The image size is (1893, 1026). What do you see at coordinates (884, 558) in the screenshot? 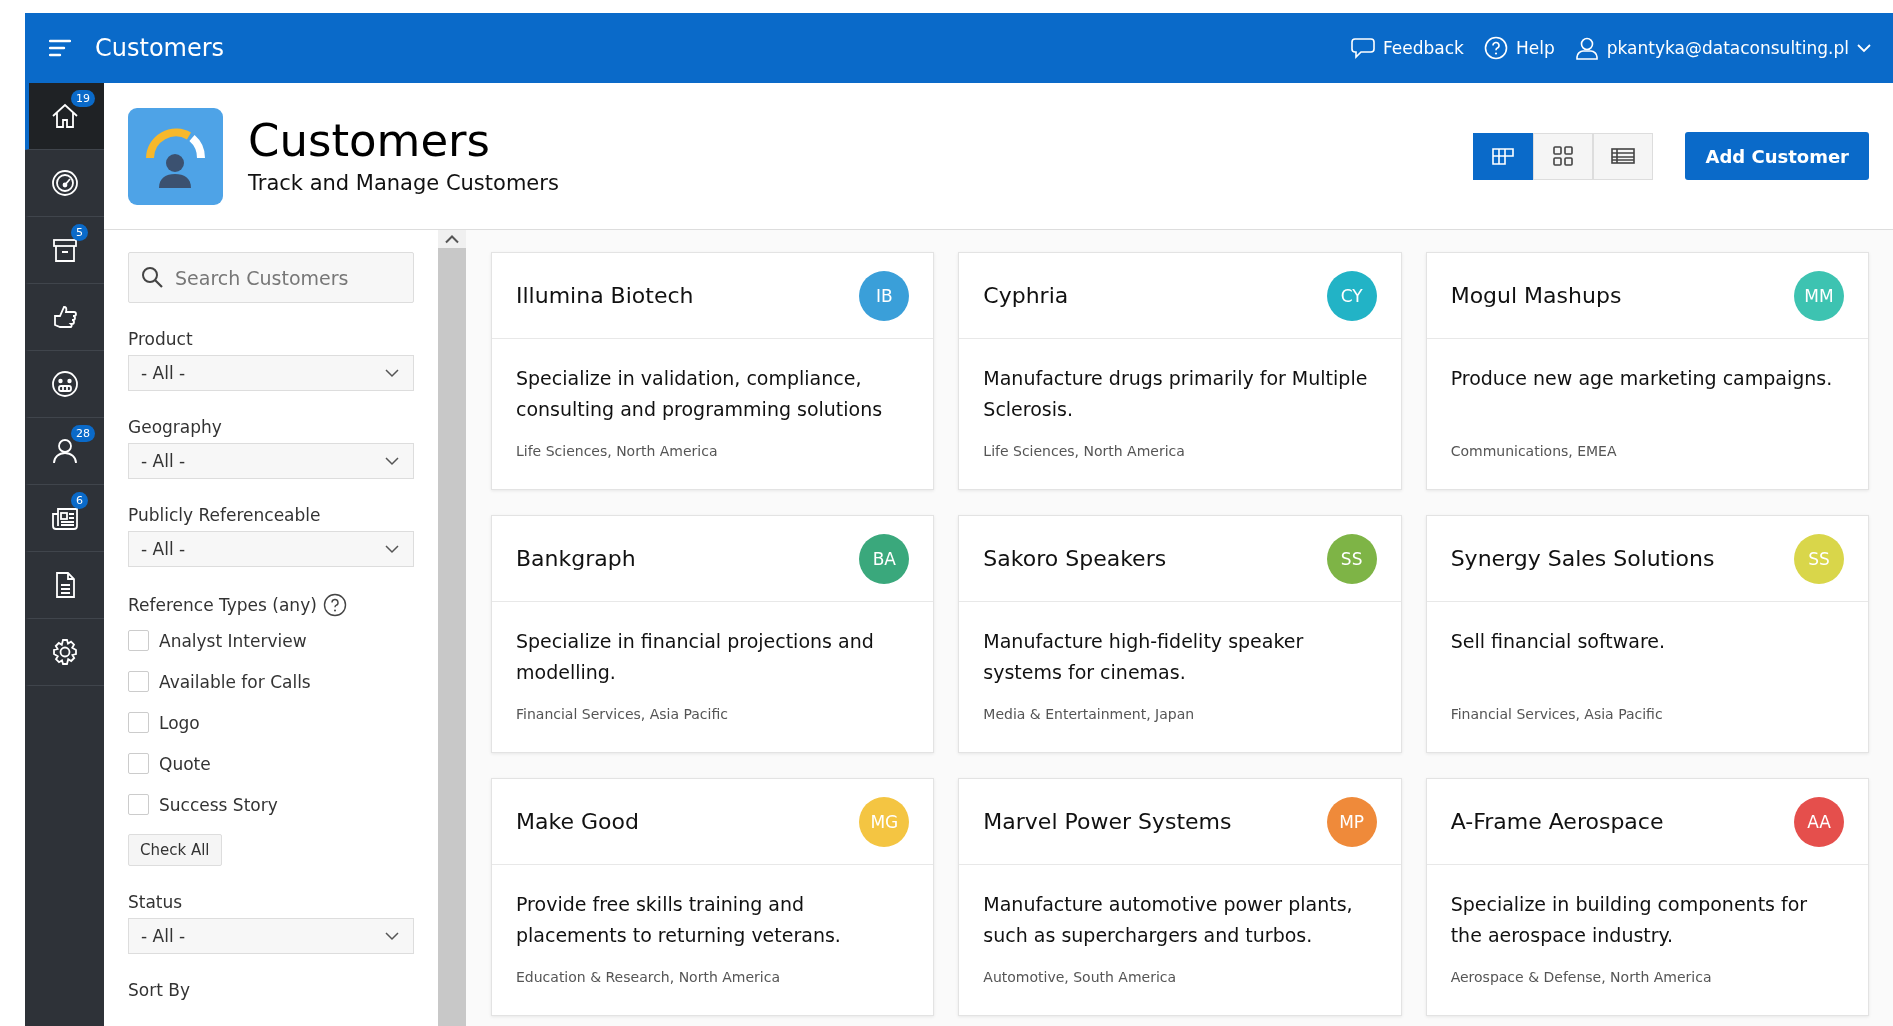
I see `initials-avatar: BA` at bounding box center [884, 558].